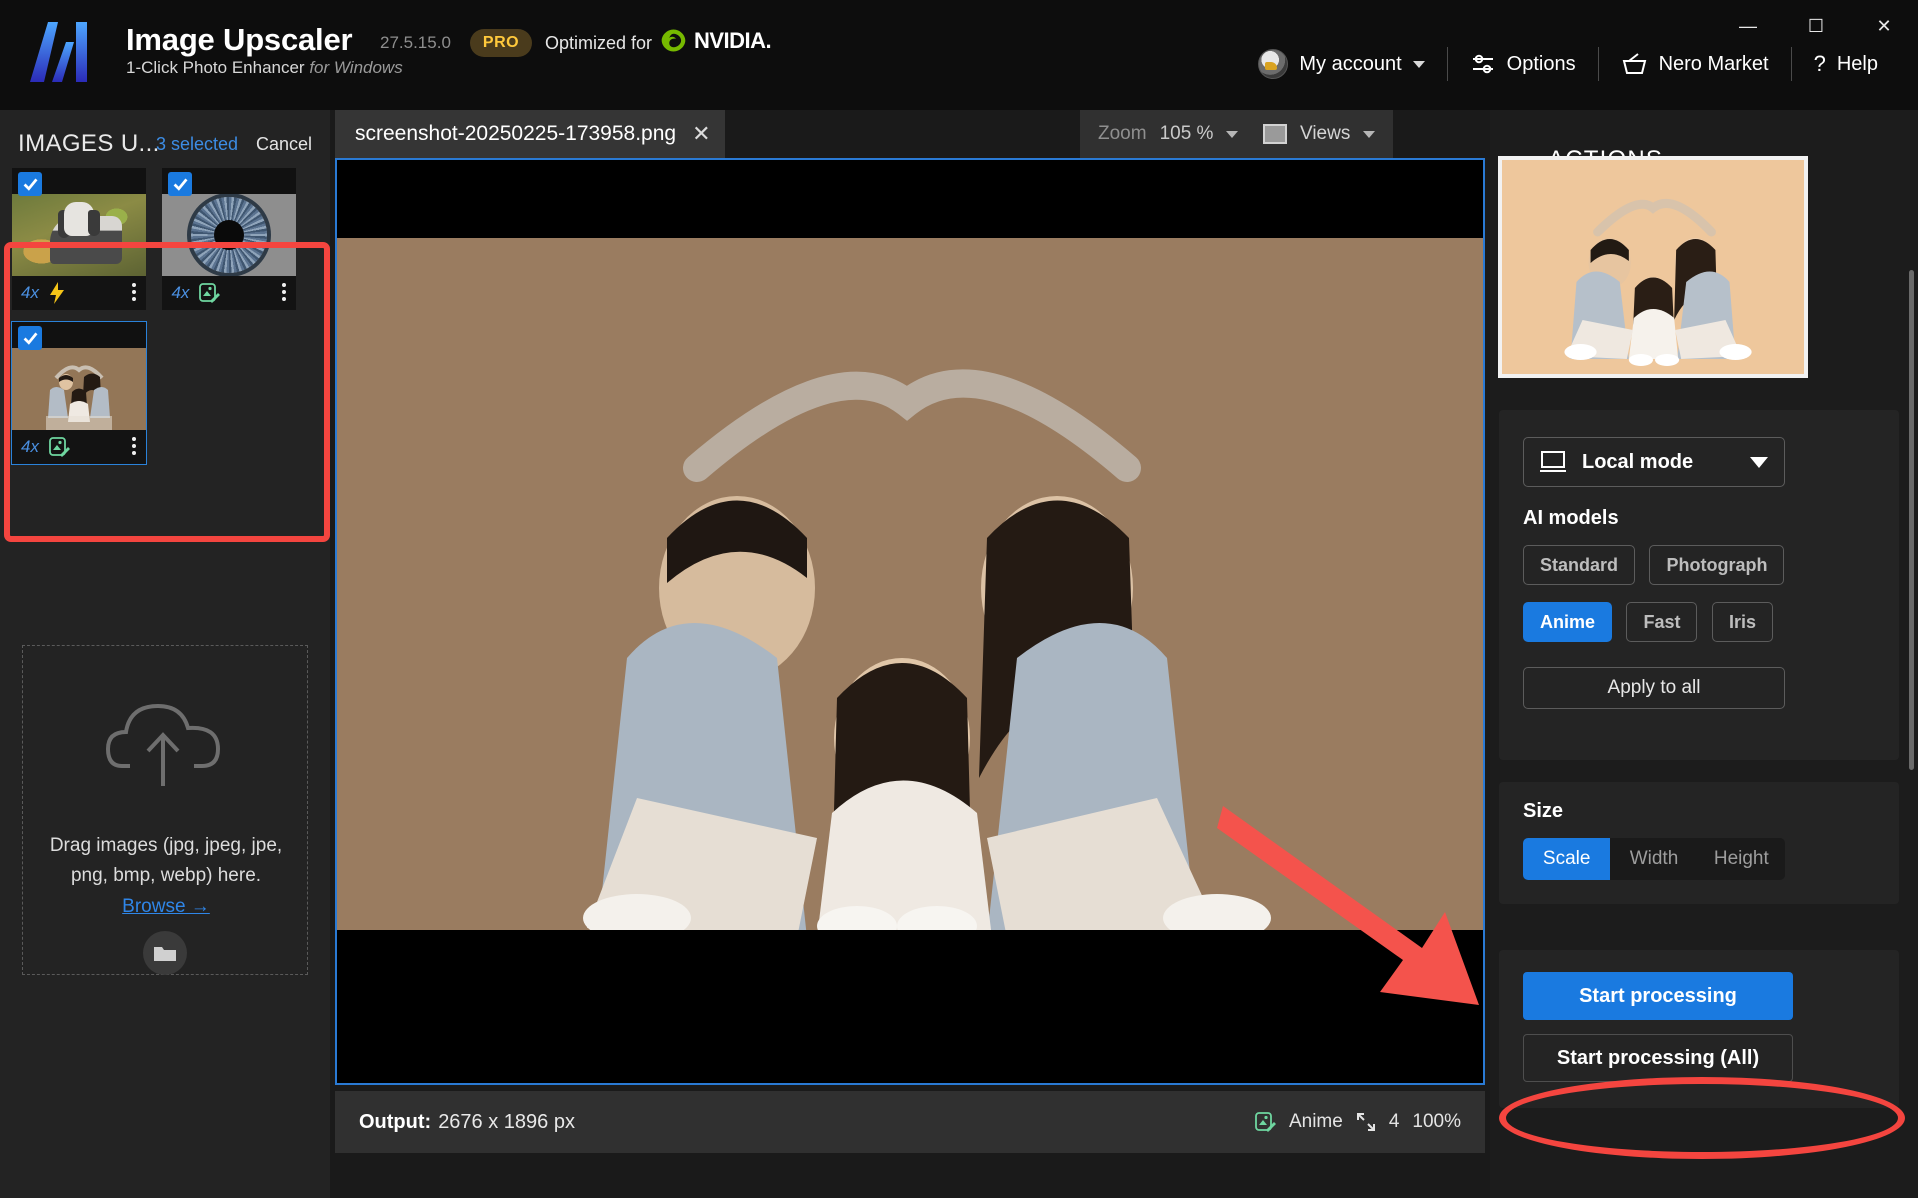  Describe the element at coordinates (166, 875) in the screenshot. I see `drop-zone-line2: png, bmp, webp) here.` at that location.